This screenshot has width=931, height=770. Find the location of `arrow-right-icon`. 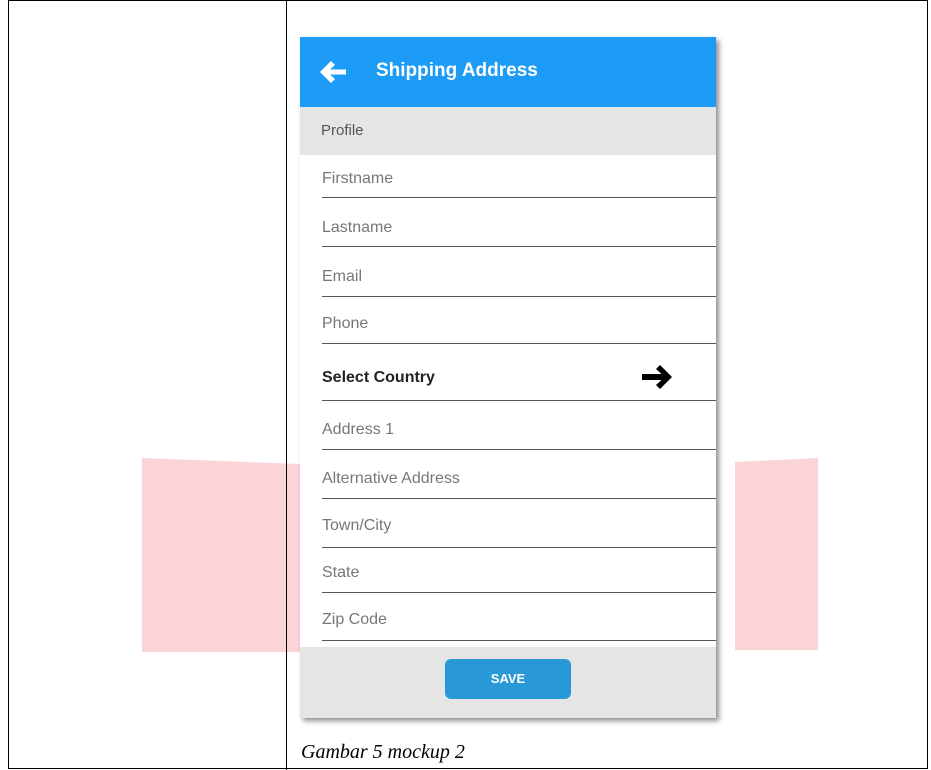

arrow-right-icon is located at coordinates (657, 377).